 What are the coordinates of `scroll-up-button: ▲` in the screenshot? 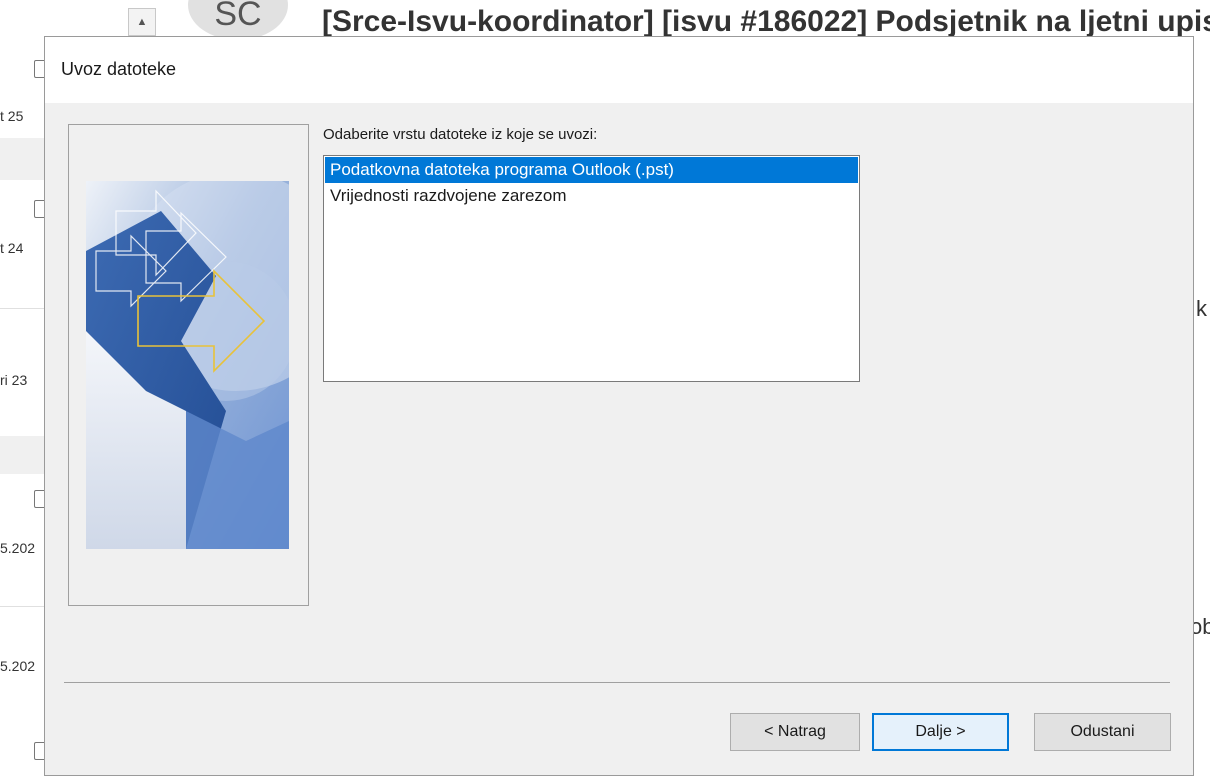 It's located at (142, 22).